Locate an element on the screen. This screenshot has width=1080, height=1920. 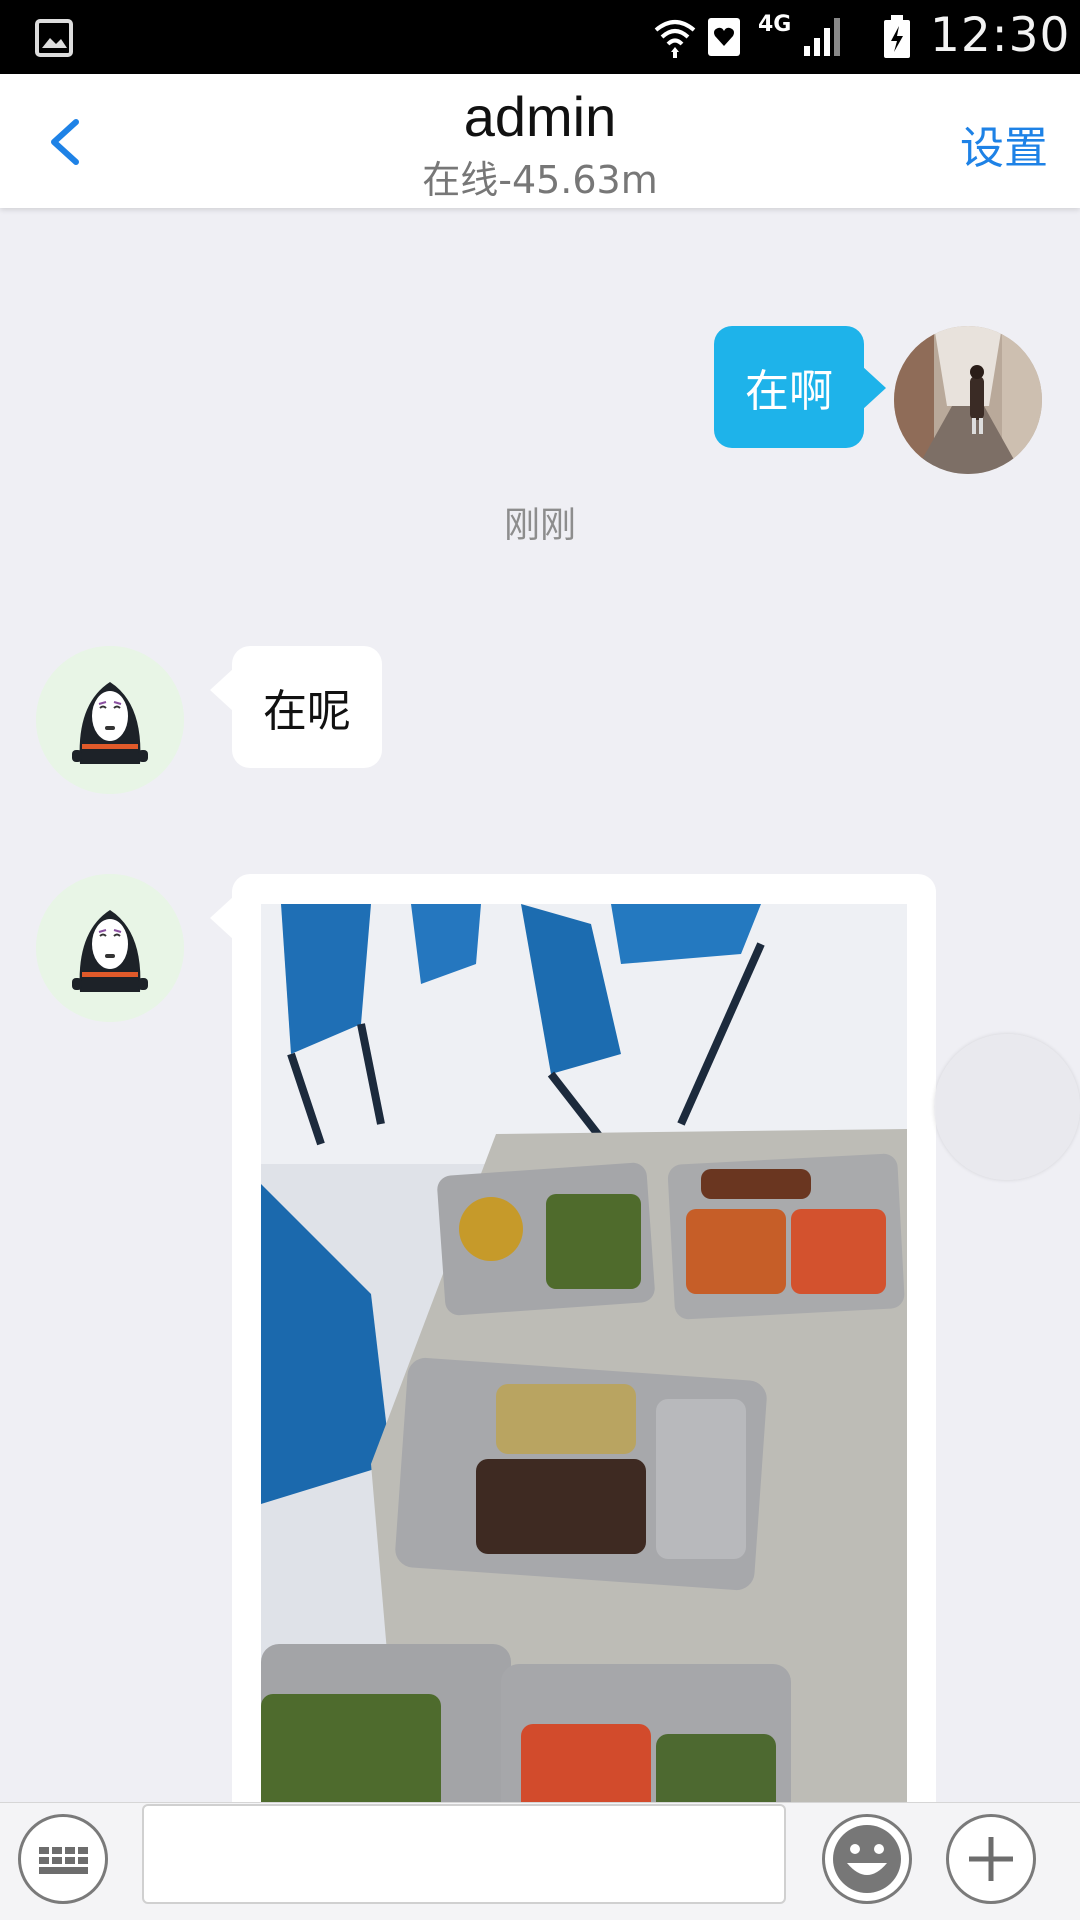
plus-button is located at coordinates (991, 1859).